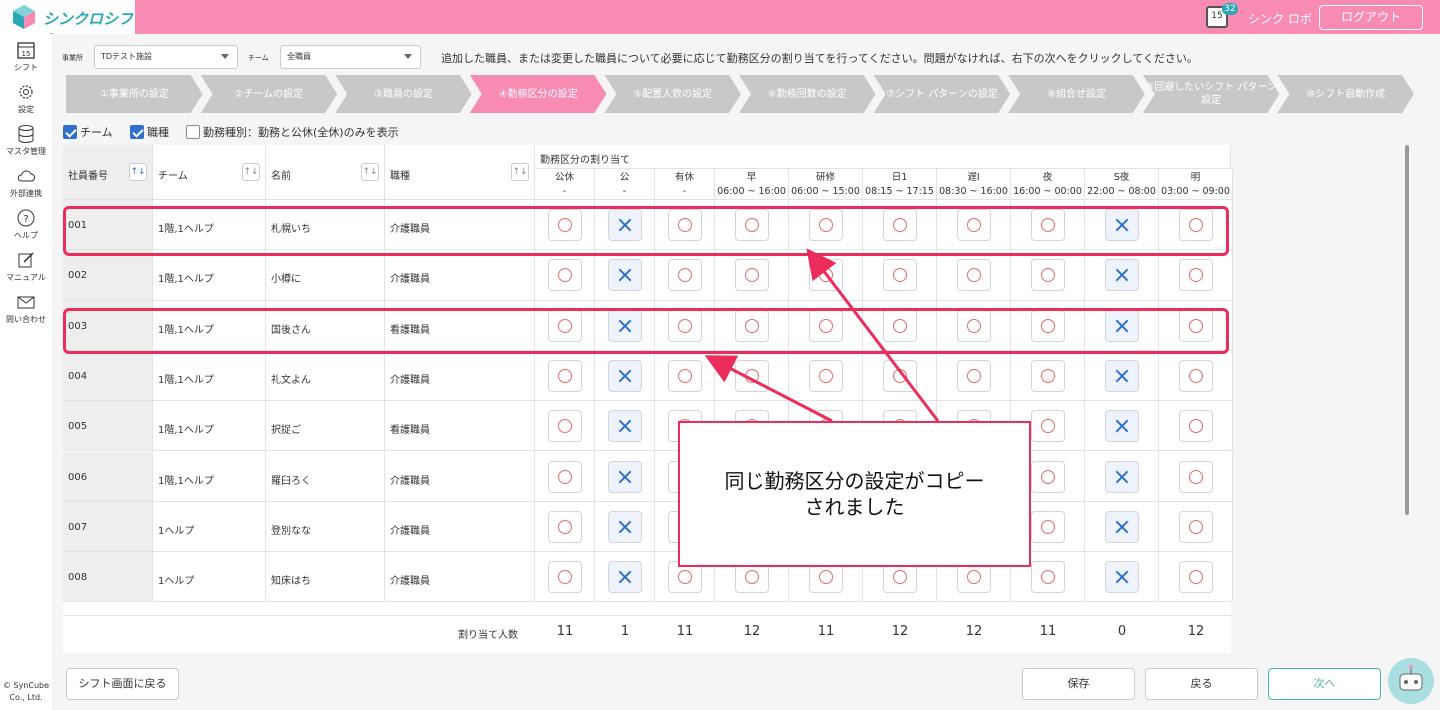 This screenshot has width=1440, height=710. I want to click on database-icon, so click(26, 134).